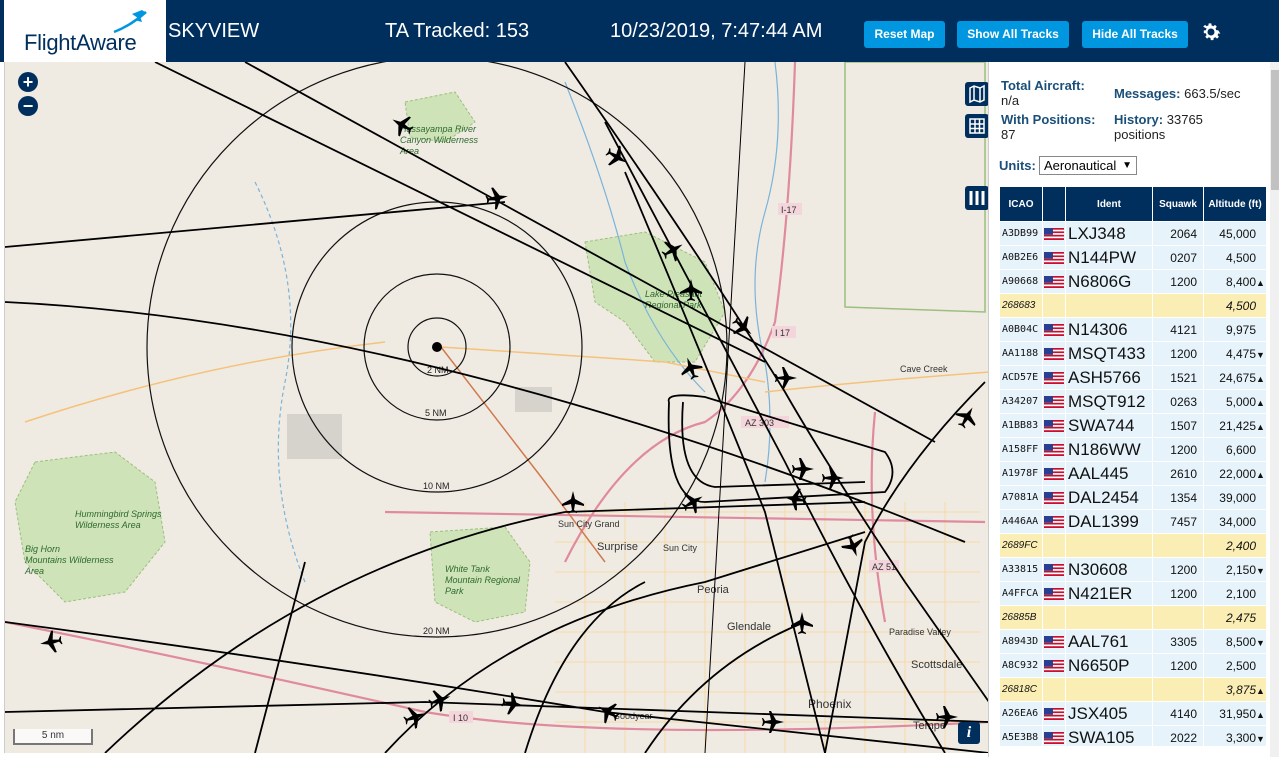 The height and width of the screenshot is (757, 1279). Describe the element at coordinates (1133, 425) in the screenshot. I see `table-row: A1BB83 SWA744 1507 21,425▲` at that location.